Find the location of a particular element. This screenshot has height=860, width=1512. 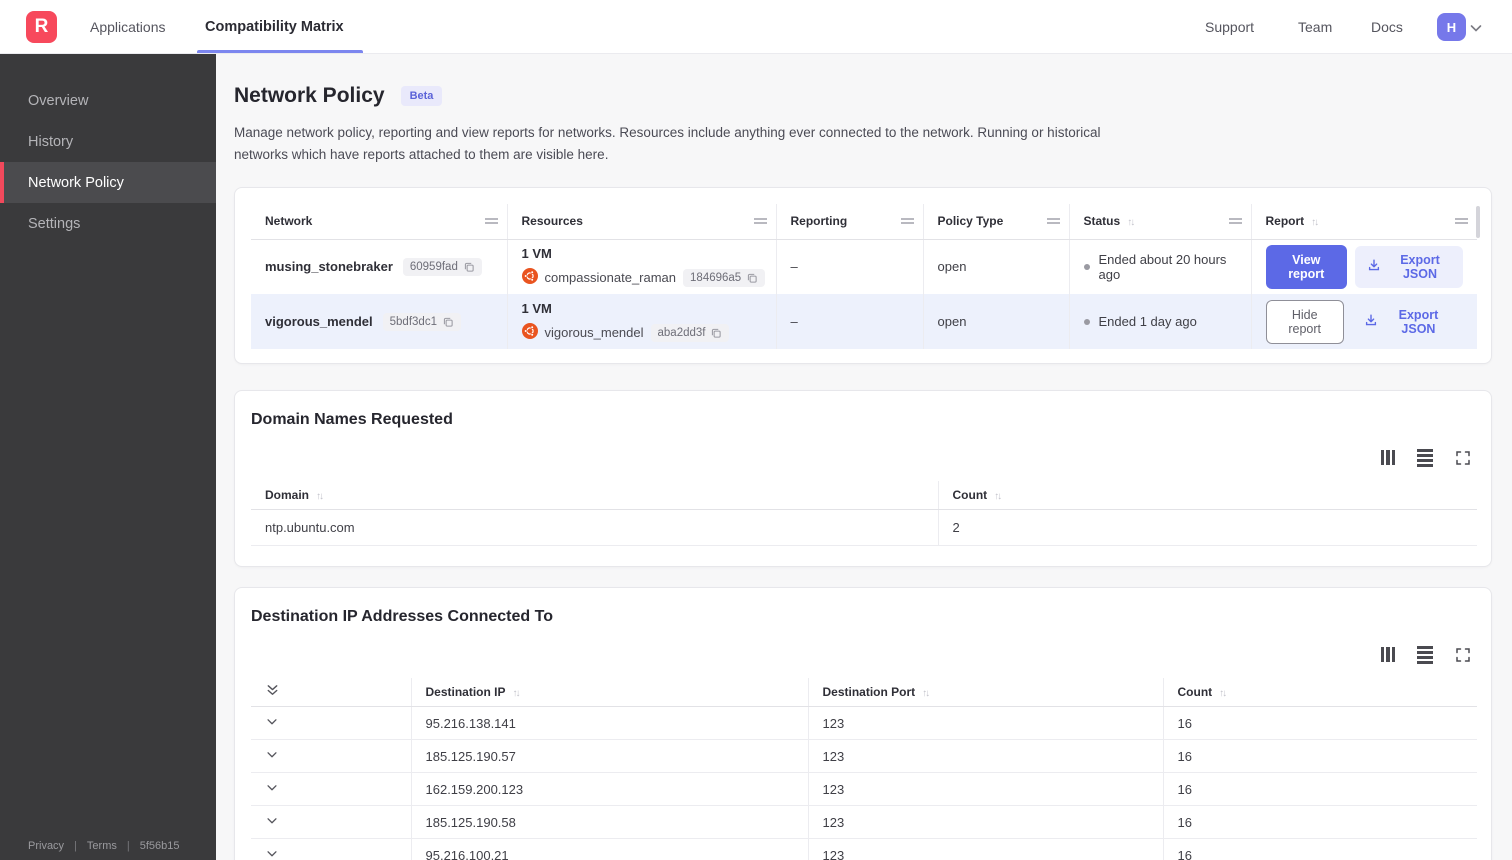

col-header-destination-port: Destination Port ↑↓ is located at coordinates (985, 692).